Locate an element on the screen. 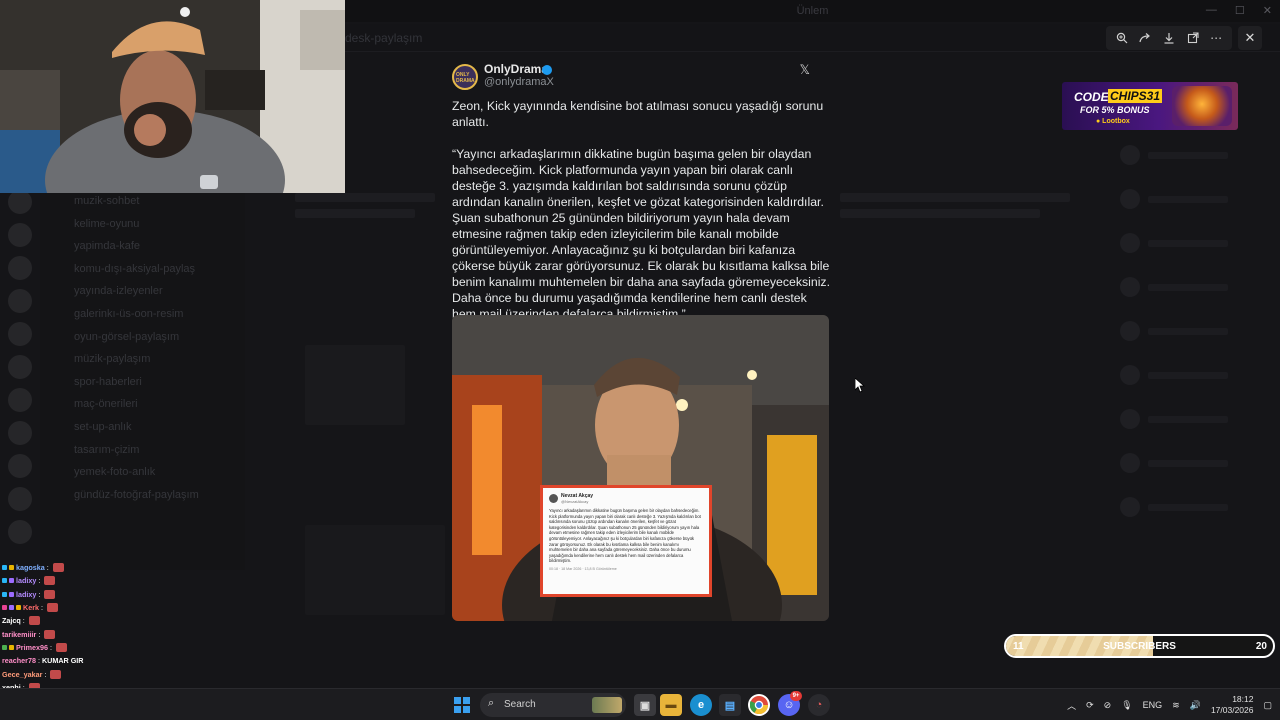  embedded-avatar is located at coordinates (553, 498).